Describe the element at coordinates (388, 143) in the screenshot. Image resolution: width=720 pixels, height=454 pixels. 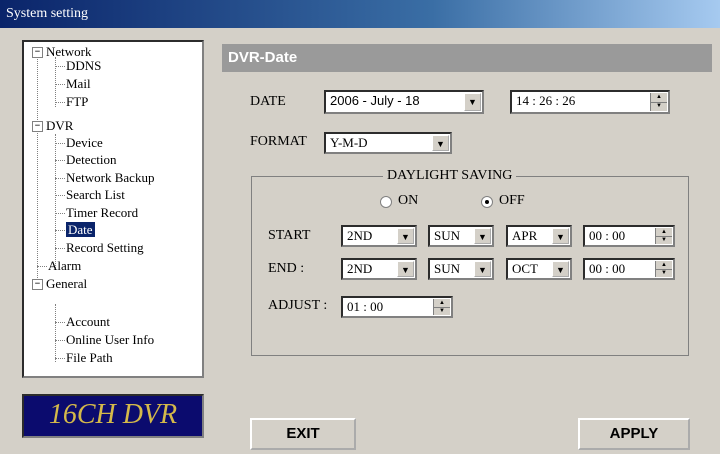
I see `format-select: Y-M-D ▼` at that location.